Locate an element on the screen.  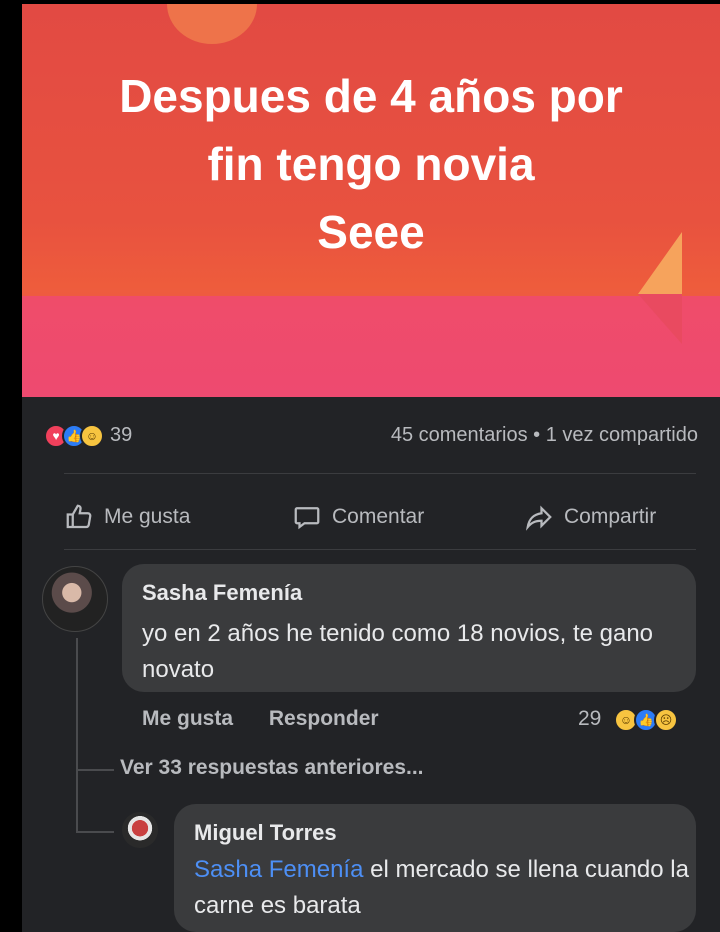
banner-decor-band is located at coordinates (371, 346).